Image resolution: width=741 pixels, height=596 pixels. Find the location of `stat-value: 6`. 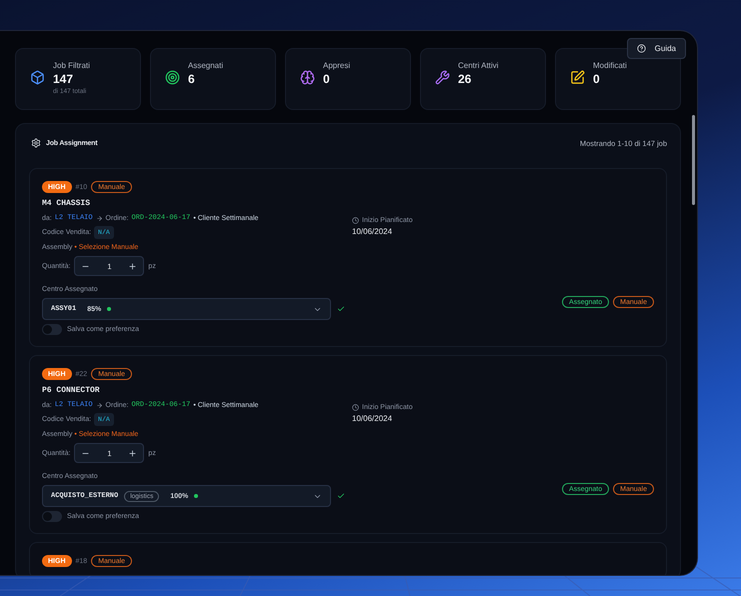

stat-value: 6 is located at coordinates (192, 79).